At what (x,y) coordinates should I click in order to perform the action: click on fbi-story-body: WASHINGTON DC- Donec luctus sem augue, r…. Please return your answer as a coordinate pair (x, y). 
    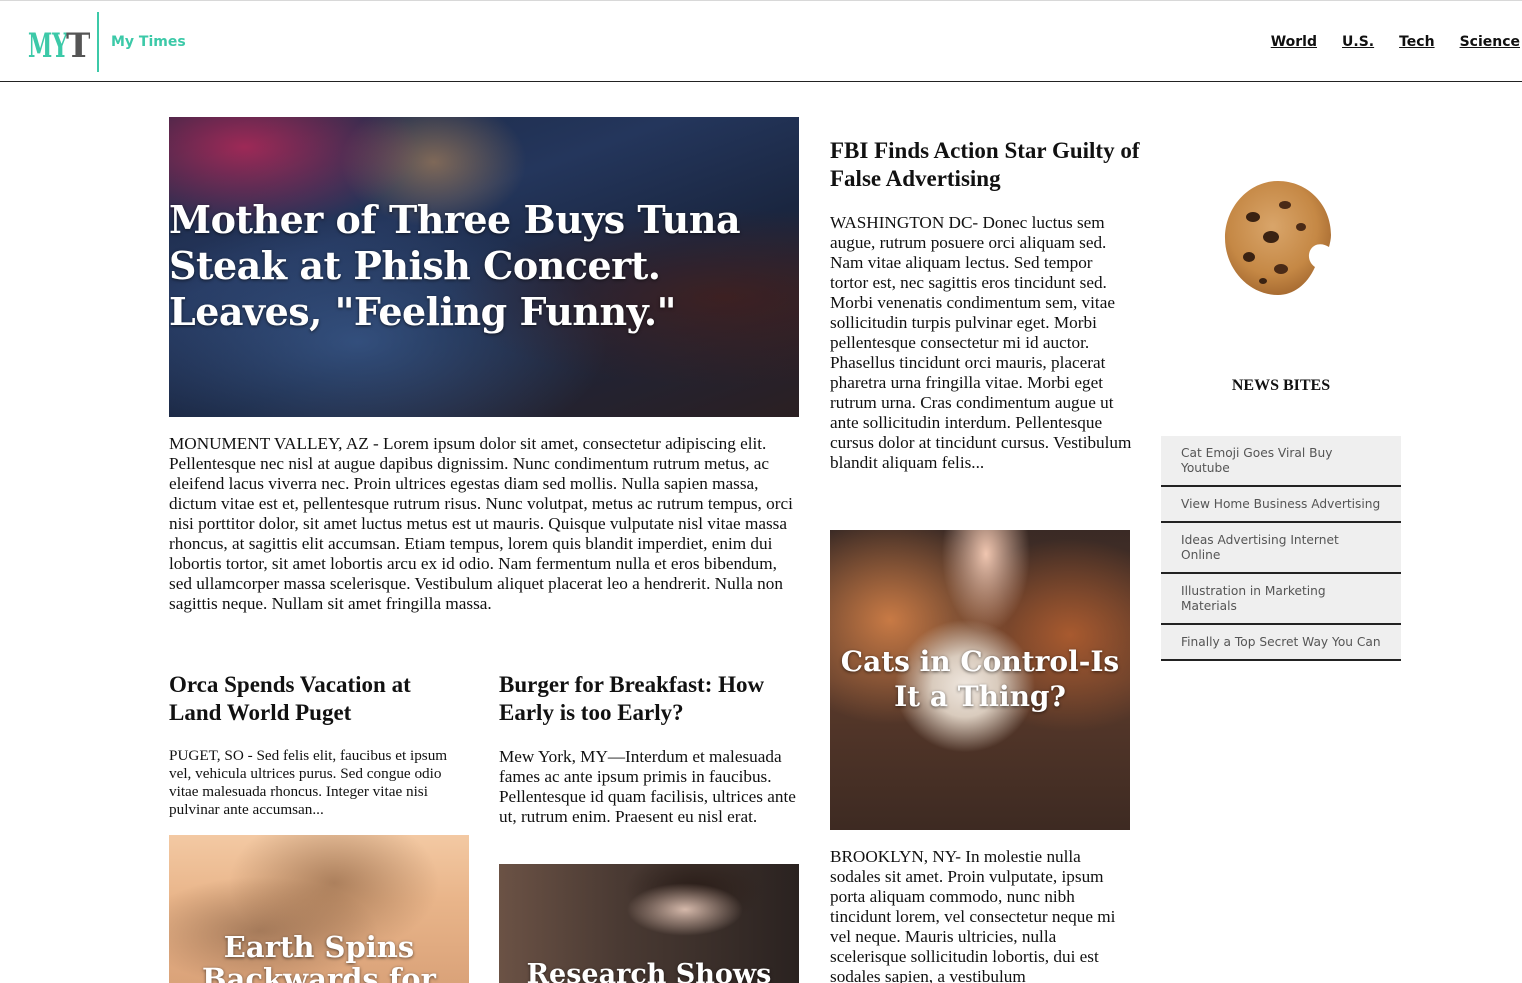
    Looking at the image, I should click on (981, 342).